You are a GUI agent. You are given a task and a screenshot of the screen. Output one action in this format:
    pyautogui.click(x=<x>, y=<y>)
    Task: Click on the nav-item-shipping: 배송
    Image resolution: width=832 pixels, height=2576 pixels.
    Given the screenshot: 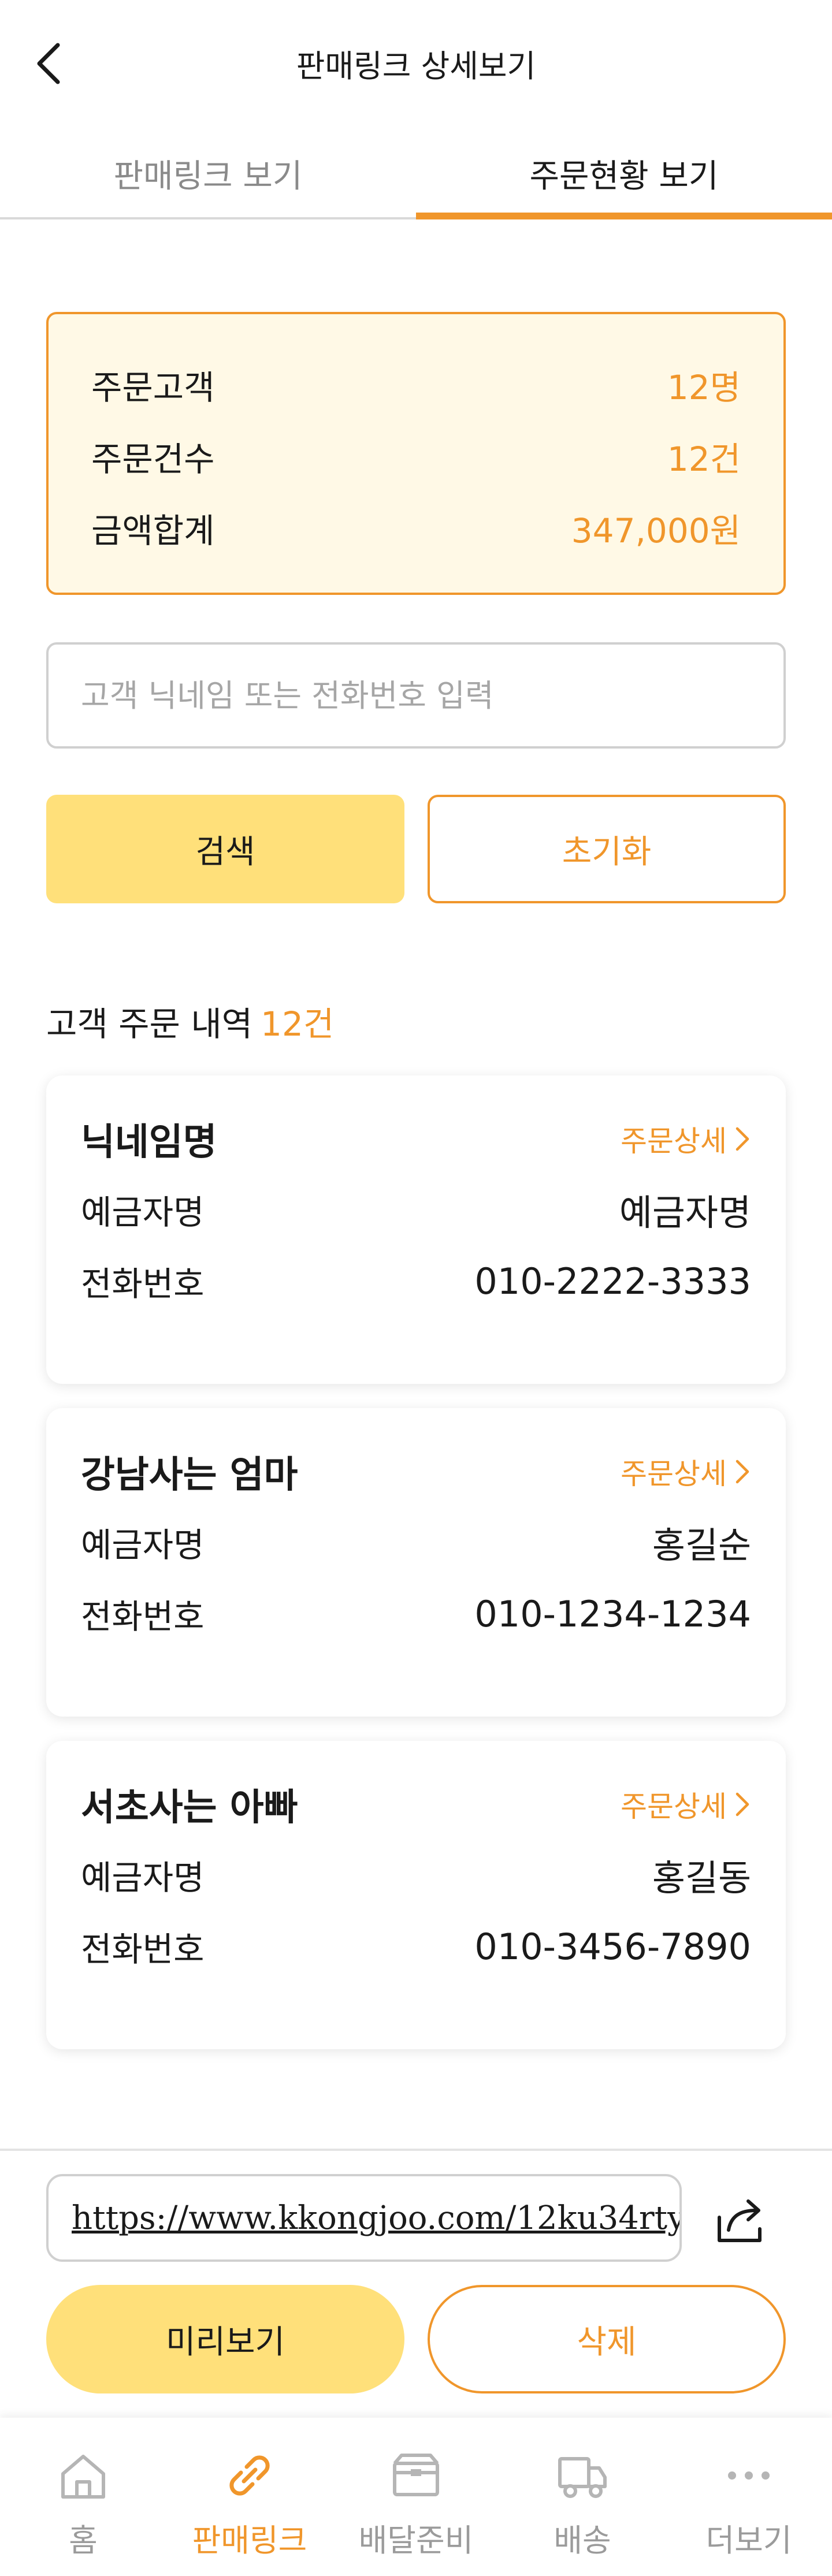 What is the action you would take?
    pyautogui.click(x=582, y=2497)
    